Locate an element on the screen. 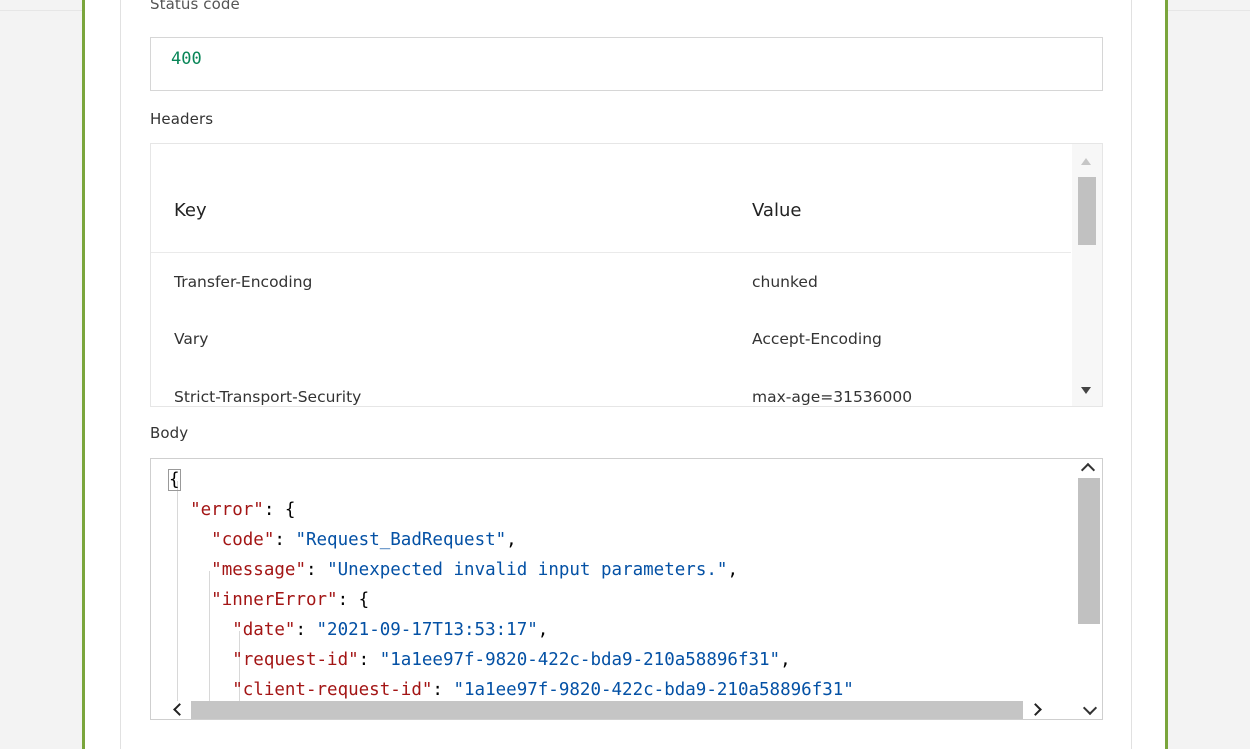  chevron-down-icon is located at coordinates (1090, 708).